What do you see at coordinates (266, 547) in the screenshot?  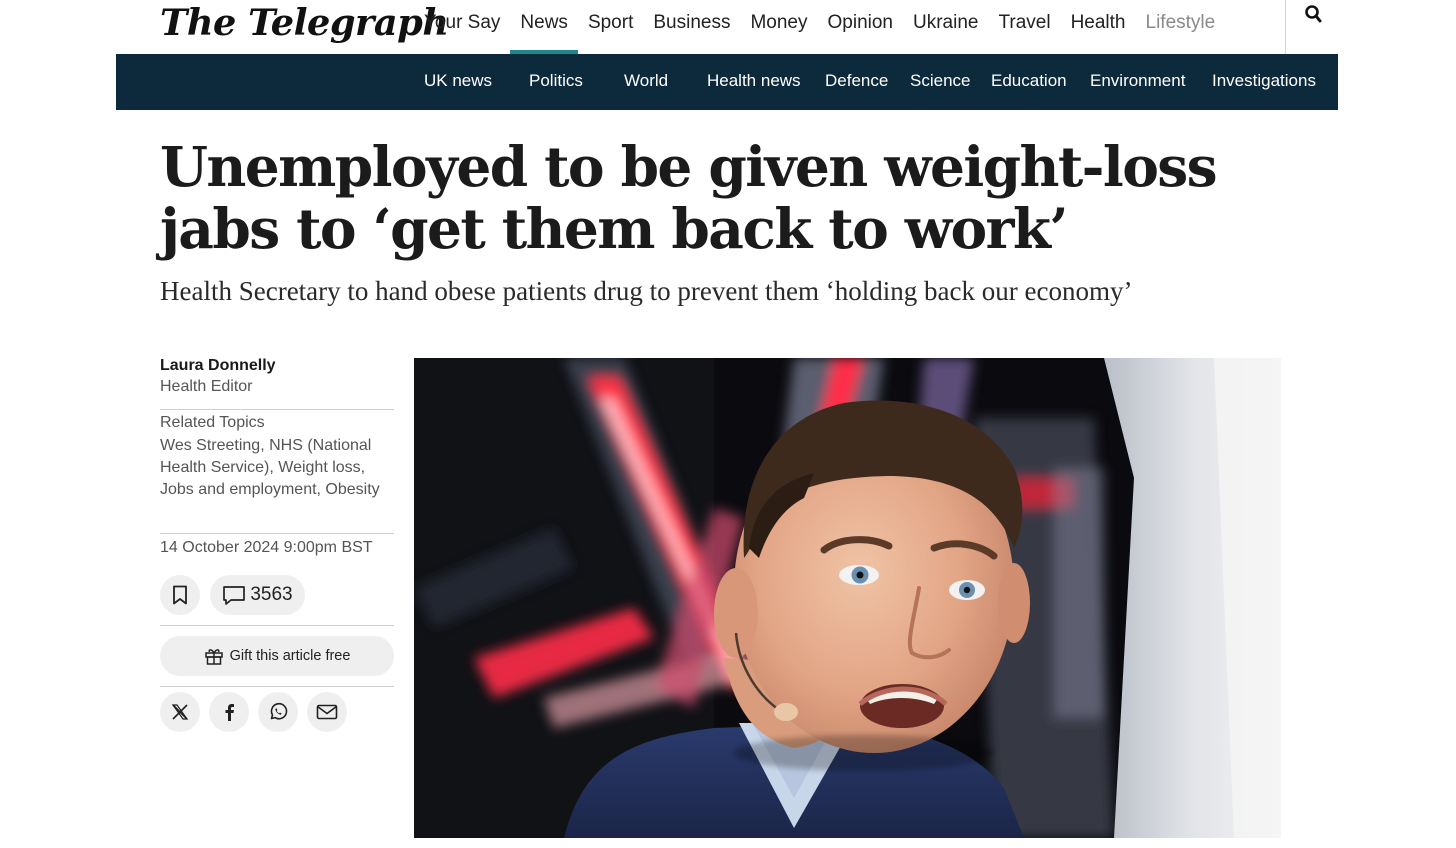 I see `publish-date: 14 October 2024 9:00pm BST` at bounding box center [266, 547].